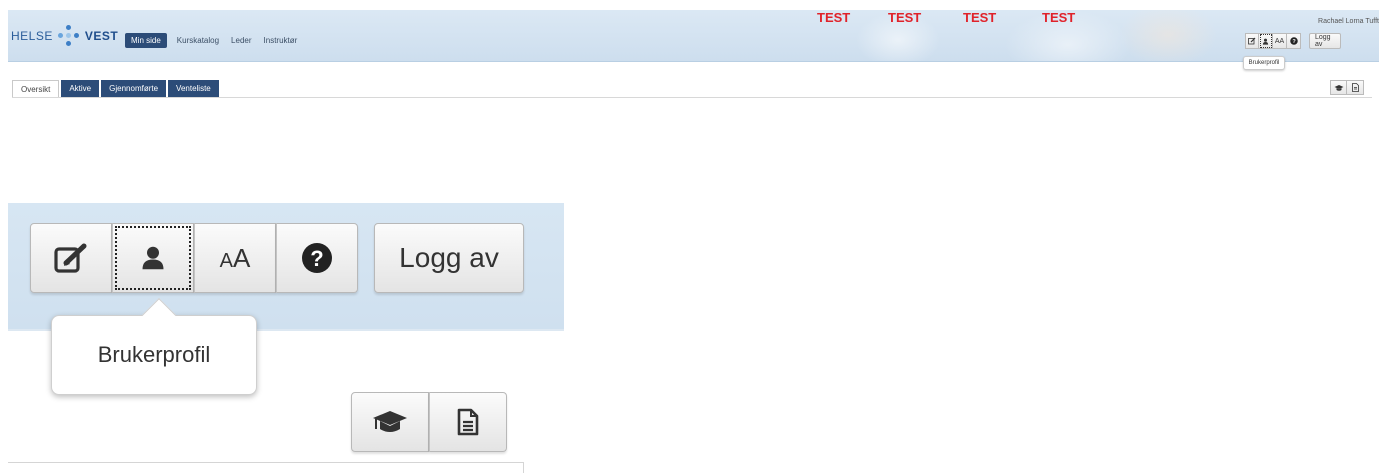  I want to click on zoomed-edit-button, so click(71, 258).